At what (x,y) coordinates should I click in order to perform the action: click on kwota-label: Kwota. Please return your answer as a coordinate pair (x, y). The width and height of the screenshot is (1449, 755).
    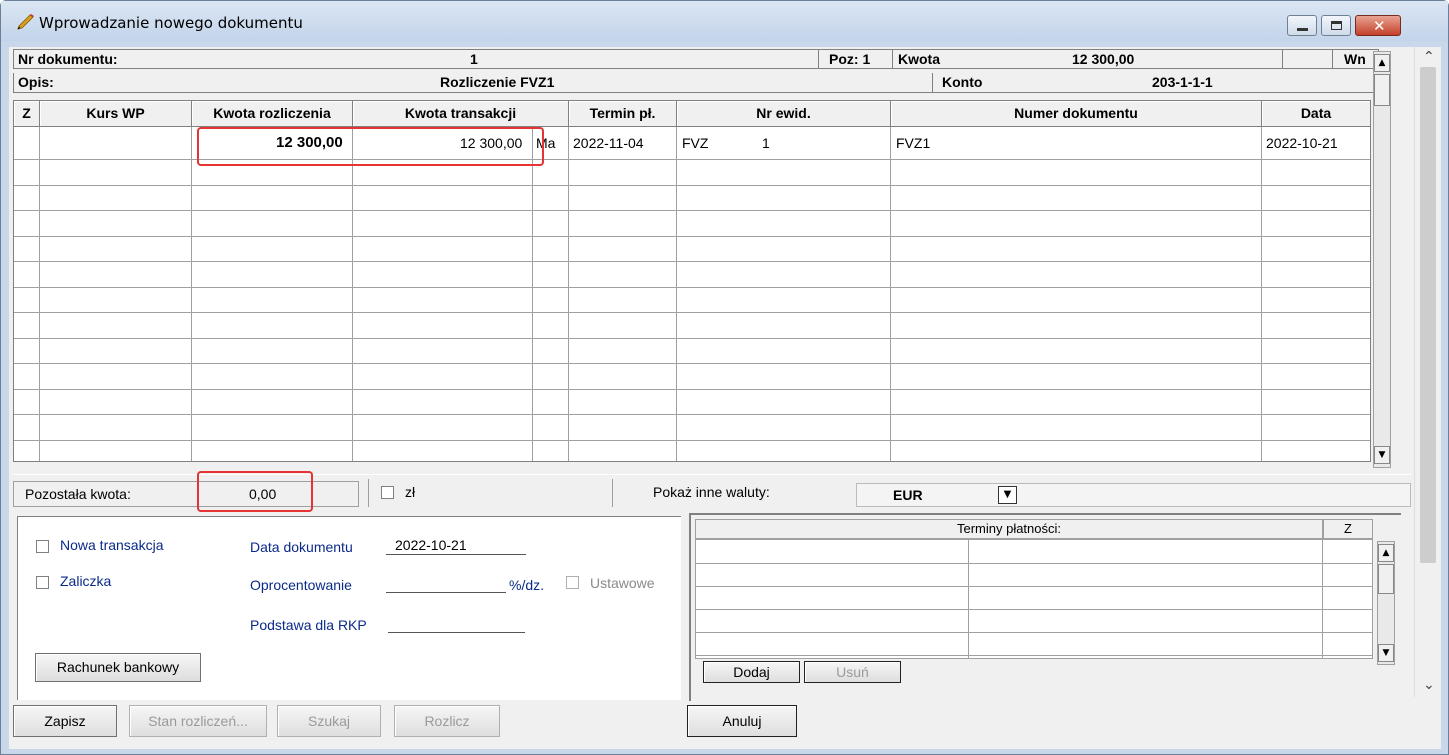
    Looking at the image, I should click on (919, 59).